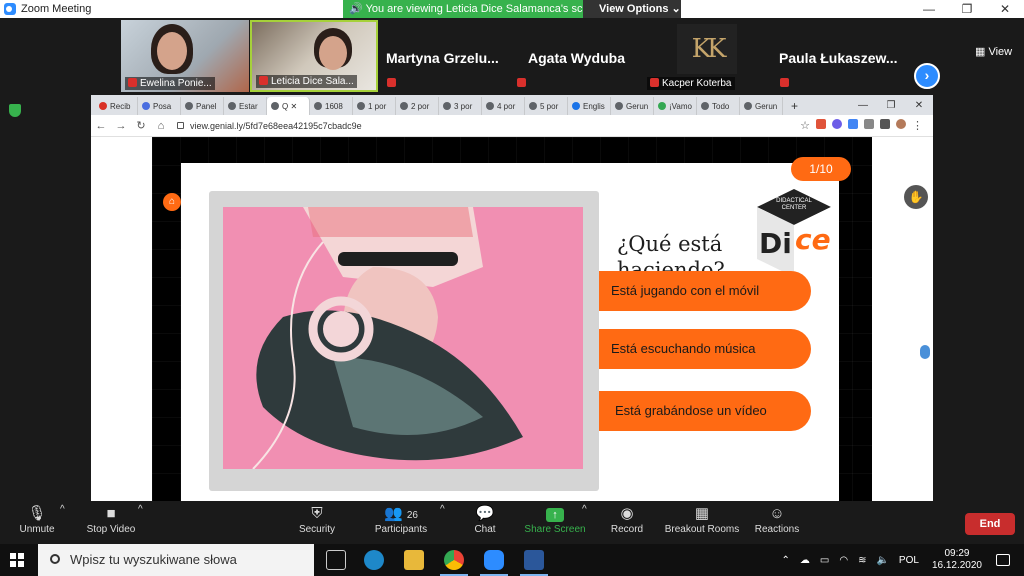 The width and height of the screenshot is (1024, 576). What do you see at coordinates (141, 125) in the screenshot?
I see `reload-icon: ↻` at bounding box center [141, 125].